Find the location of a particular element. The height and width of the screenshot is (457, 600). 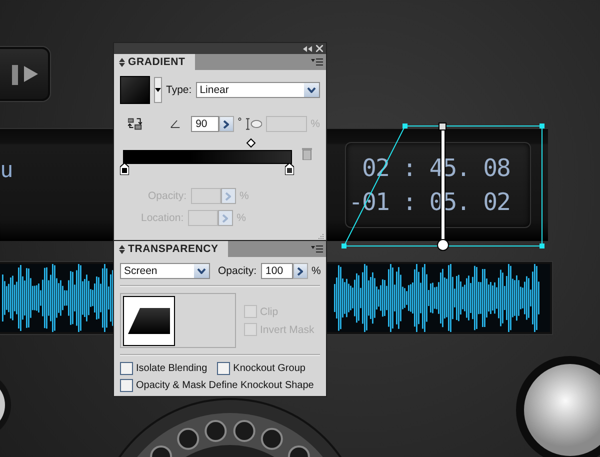

gradient-swatch is located at coordinates (135, 90).